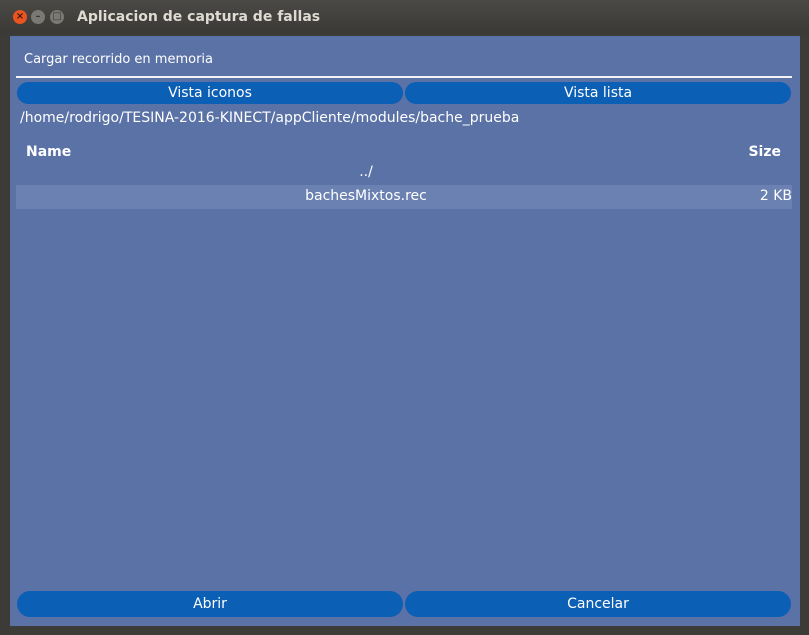 Image resolution: width=809 pixels, height=635 pixels. I want to click on window-maximize-button: □, so click(57, 17).